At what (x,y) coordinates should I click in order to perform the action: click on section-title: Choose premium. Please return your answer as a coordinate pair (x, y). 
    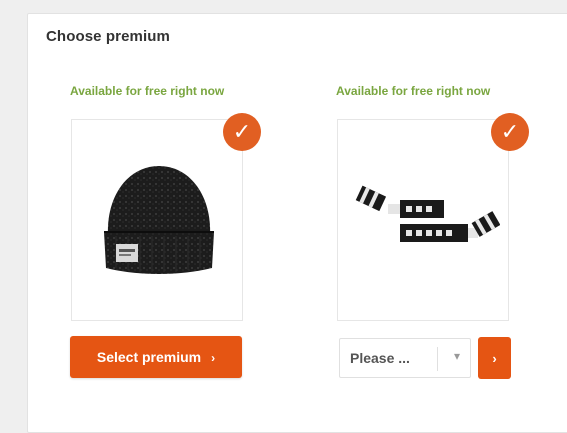
    Looking at the image, I should click on (108, 36).